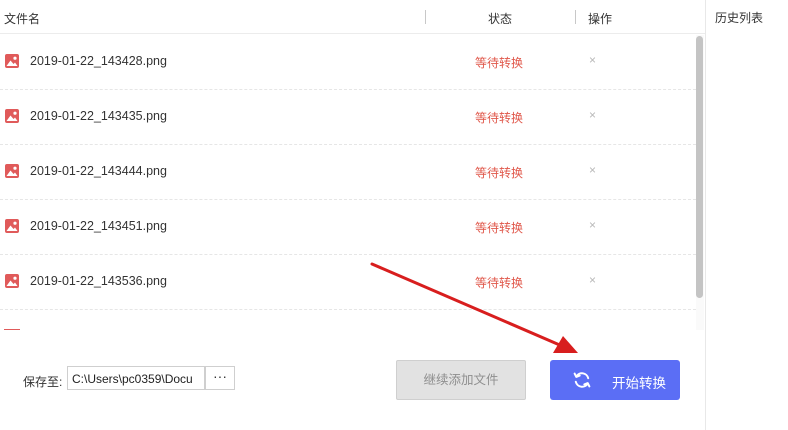 The image size is (788, 430). Describe the element at coordinates (98, 116) in the screenshot. I see `file-name: 2019-01-22_143435.png` at that location.